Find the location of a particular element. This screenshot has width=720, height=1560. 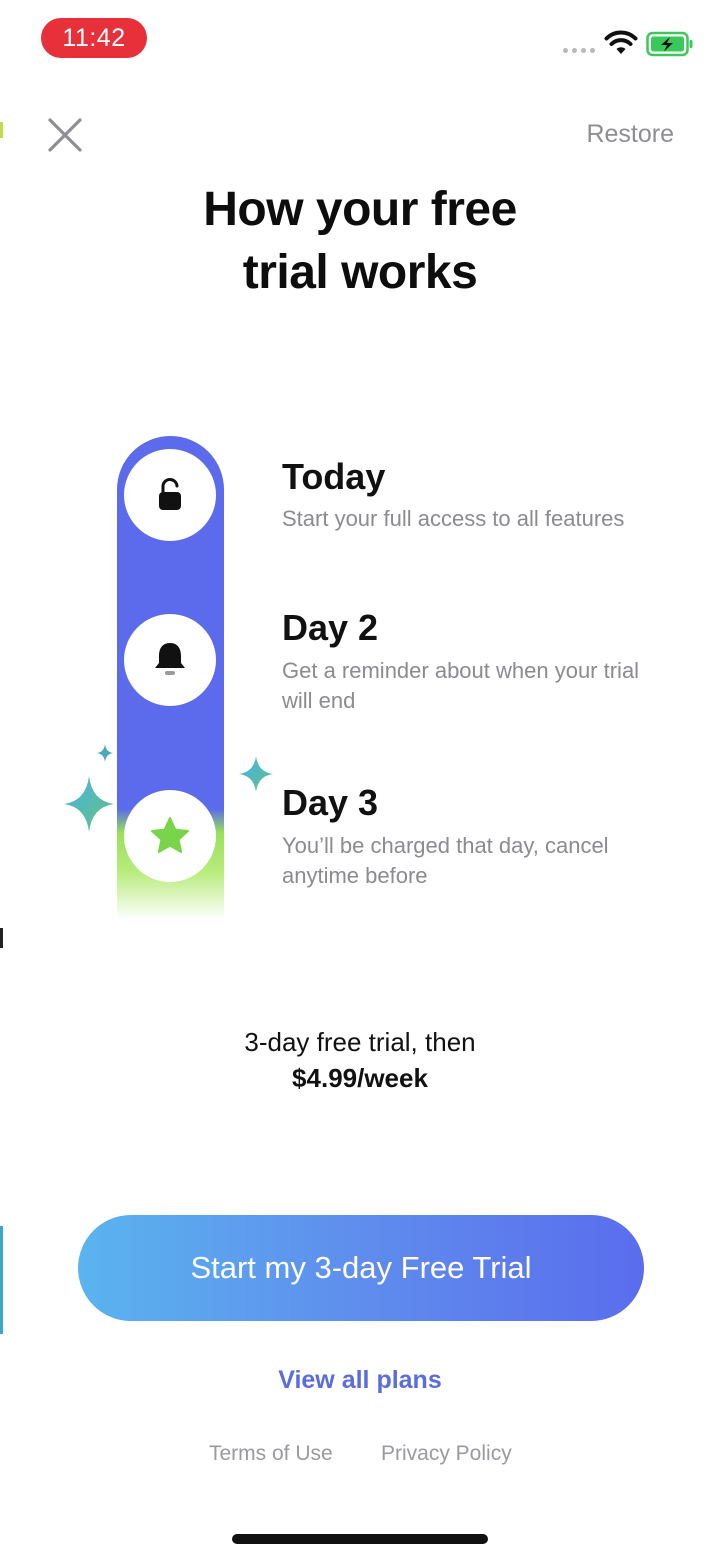

step-day2-marker is located at coordinates (170, 660).